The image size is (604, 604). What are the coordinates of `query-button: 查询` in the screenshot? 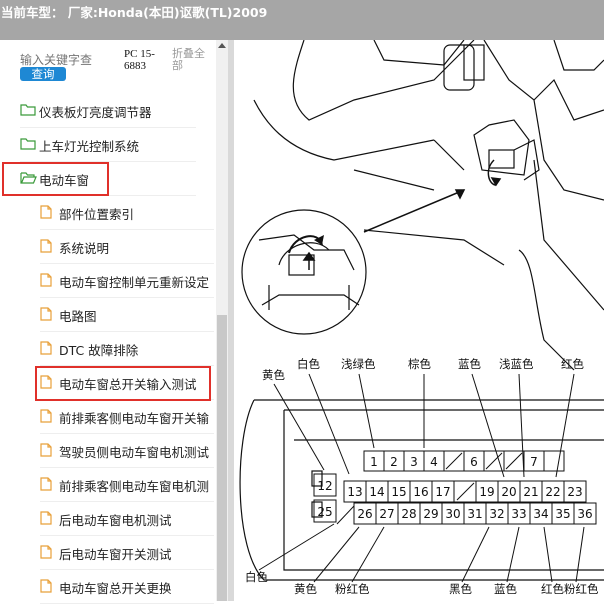 It's located at (43, 74).